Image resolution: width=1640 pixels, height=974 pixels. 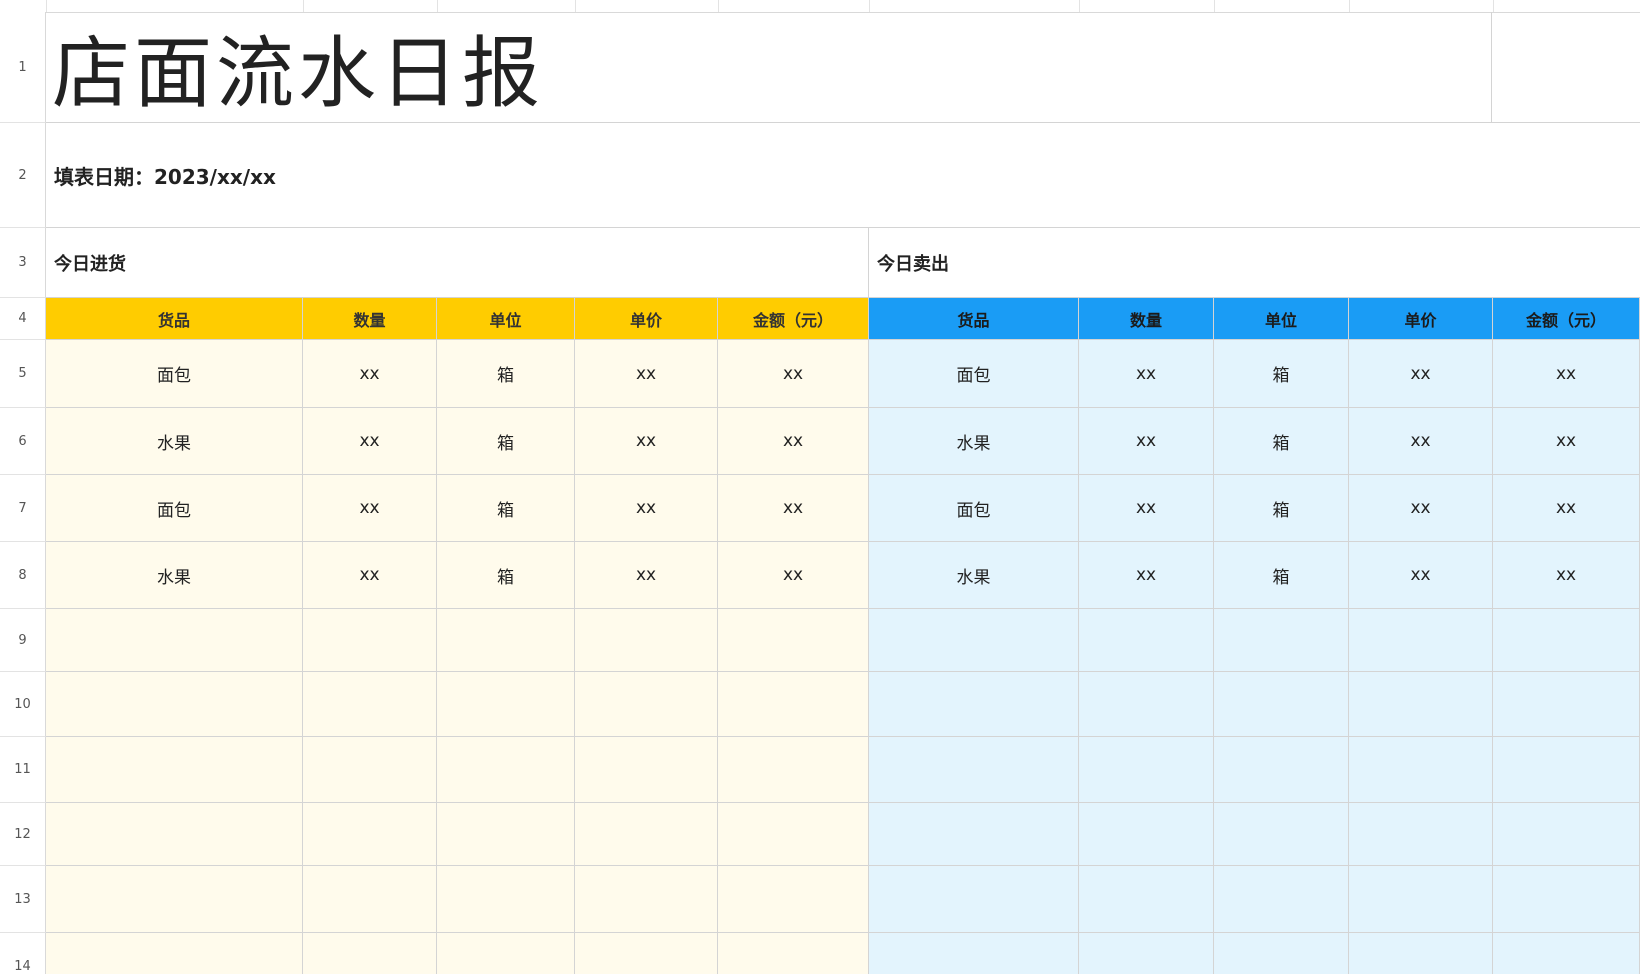 What do you see at coordinates (23, 441) in the screenshot?
I see `row-number: 6` at bounding box center [23, 441].